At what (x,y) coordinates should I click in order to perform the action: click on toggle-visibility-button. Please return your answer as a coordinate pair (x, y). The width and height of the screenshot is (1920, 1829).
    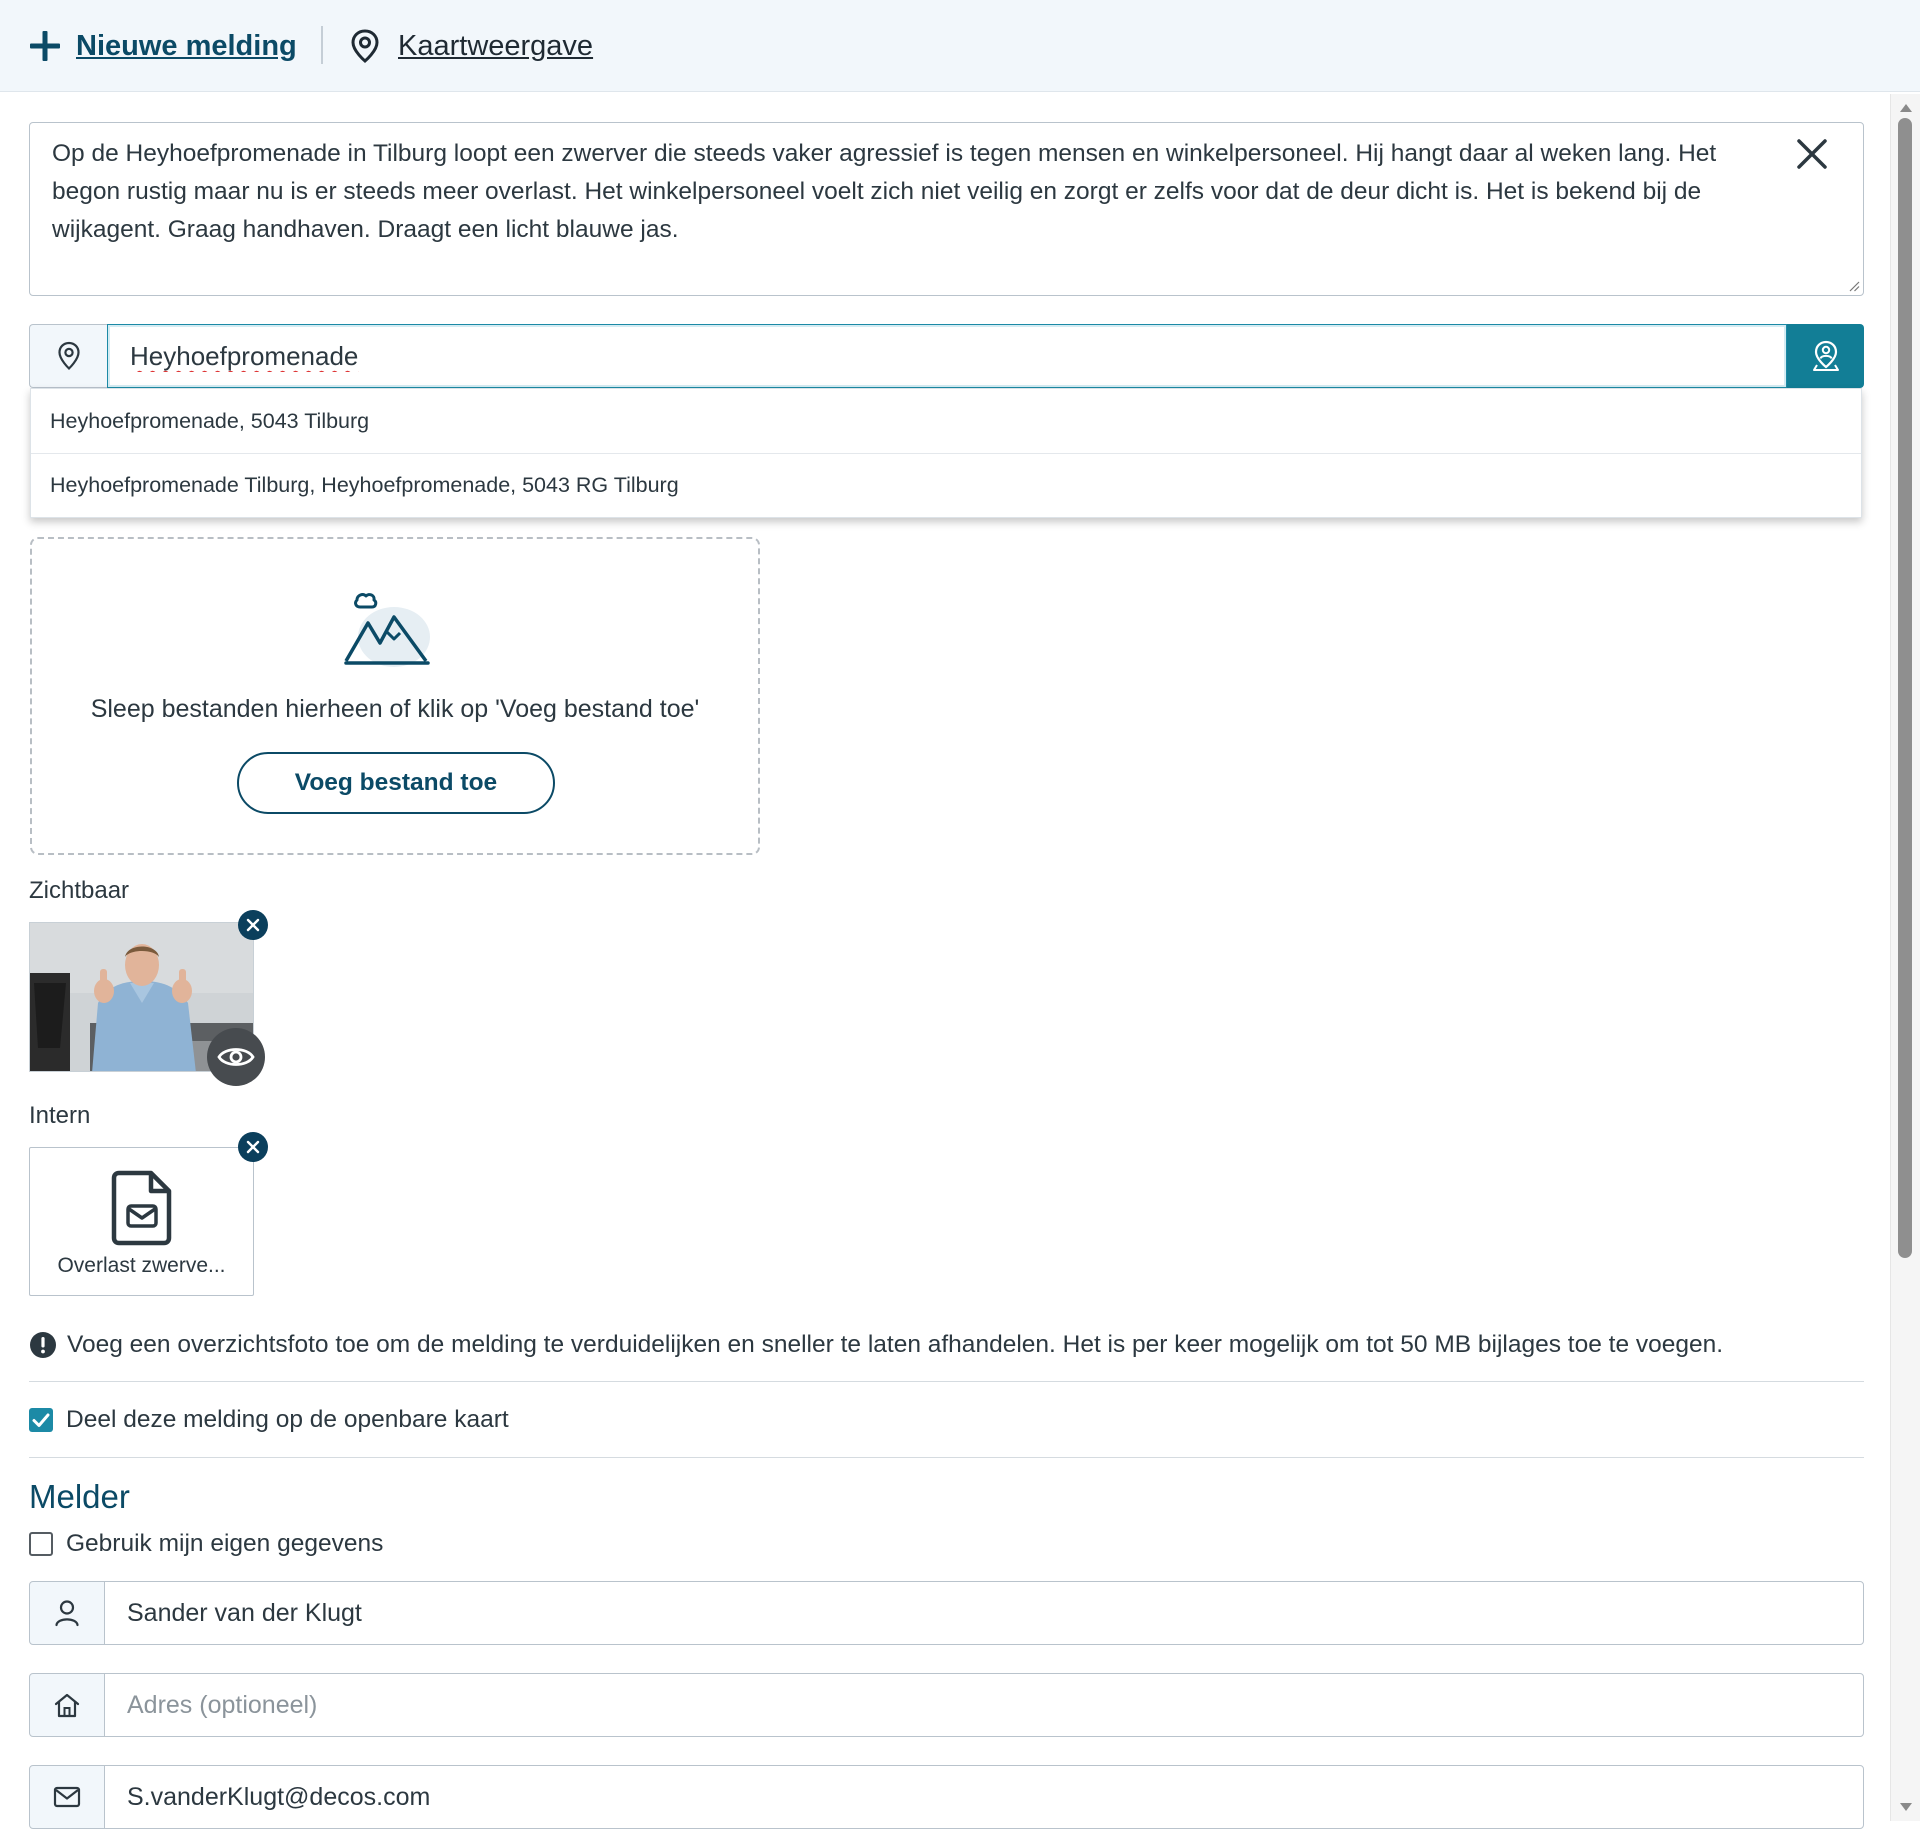
    Looking at the image, I should click on (236, 1057).